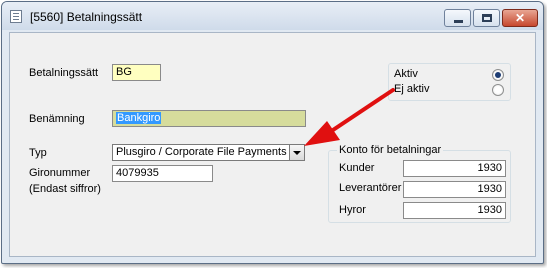  What do you see at coordinates (360, 112) in the screenshot?
I see `arrow-shaft` at bounding box center [360, 112].